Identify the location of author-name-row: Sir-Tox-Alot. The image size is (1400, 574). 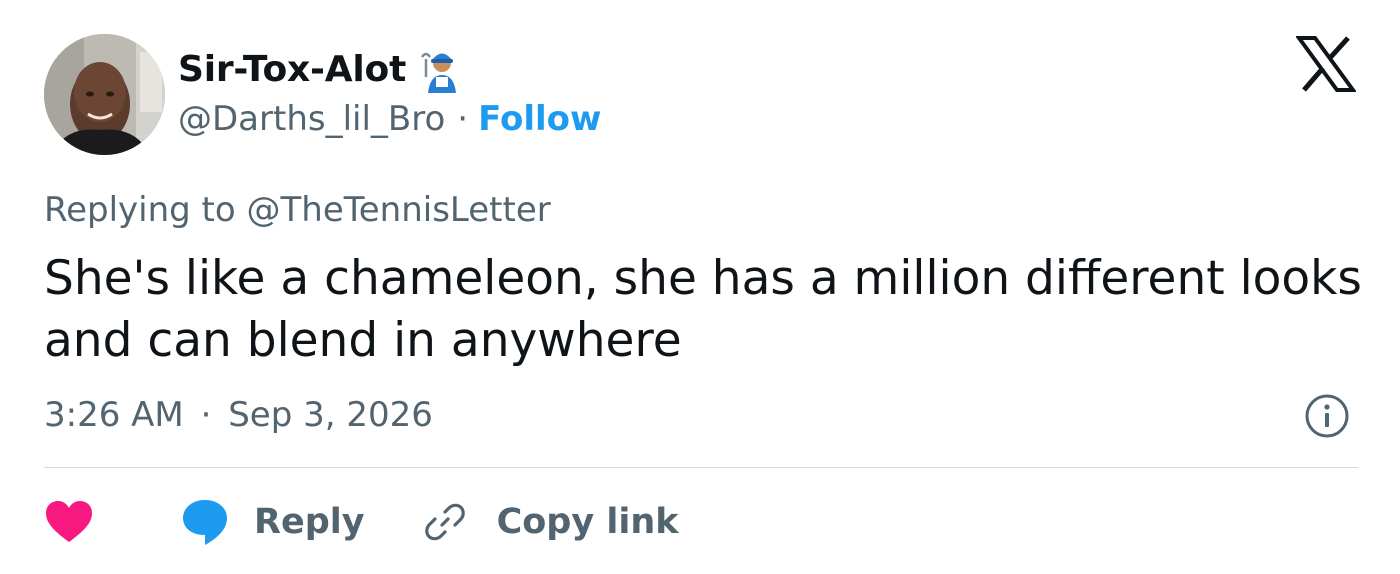
(319, 69).